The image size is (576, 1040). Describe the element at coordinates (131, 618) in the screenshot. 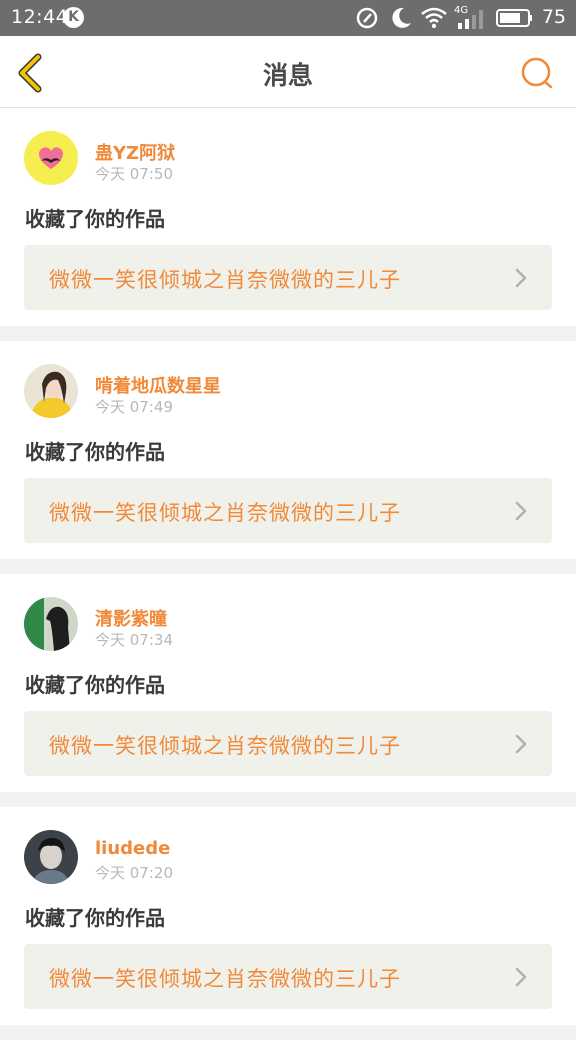

I see `username: 清影紫曈` at that location.